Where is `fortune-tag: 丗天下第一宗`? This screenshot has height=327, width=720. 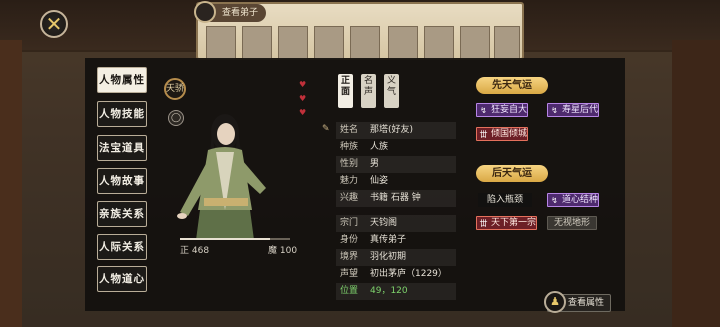
fortune-tag: 丗天下第一宗 is located at coordinates (507, 223).